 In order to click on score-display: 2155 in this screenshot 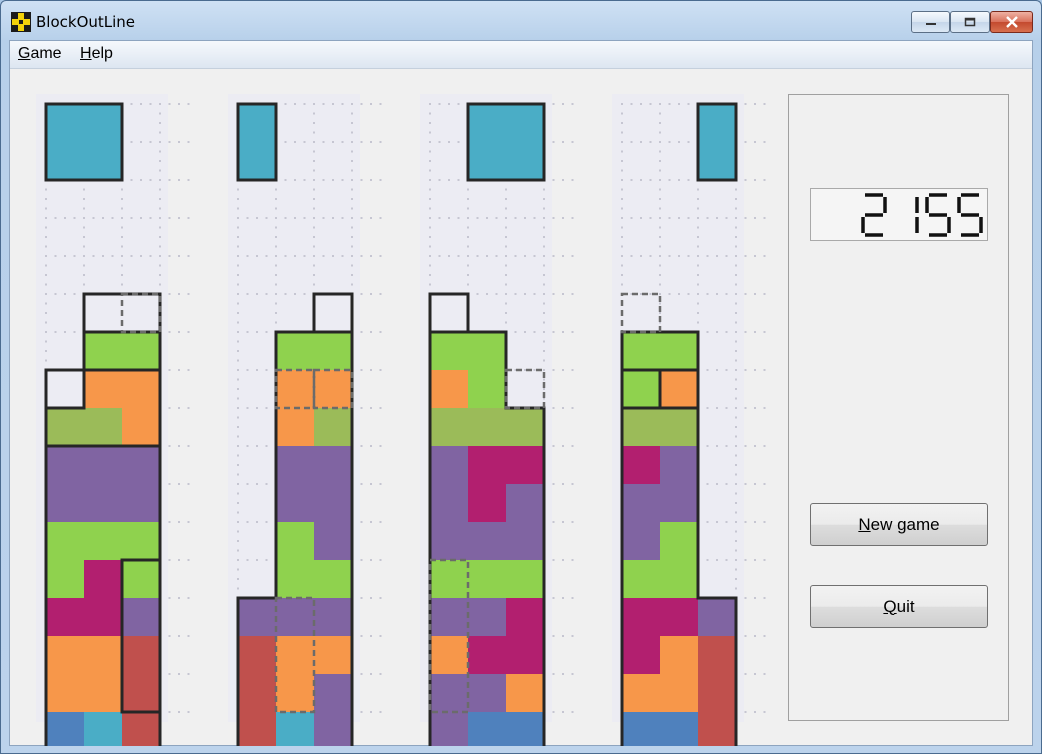, I will do `click(899, 214)`.